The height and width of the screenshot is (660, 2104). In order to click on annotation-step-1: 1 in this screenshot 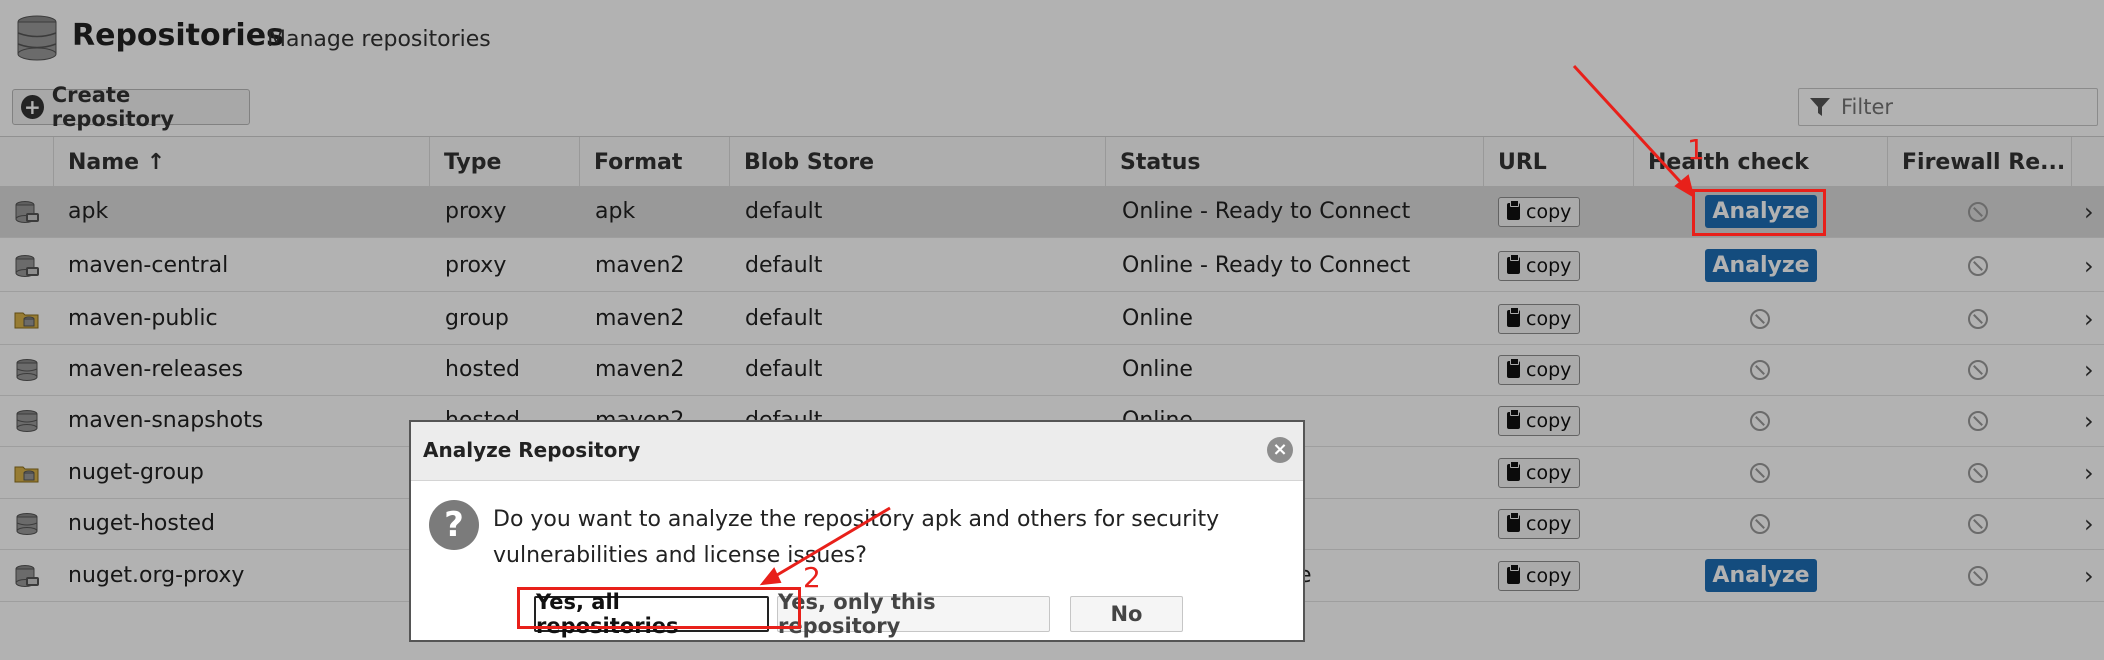, I will do `click(1696, 149)`.